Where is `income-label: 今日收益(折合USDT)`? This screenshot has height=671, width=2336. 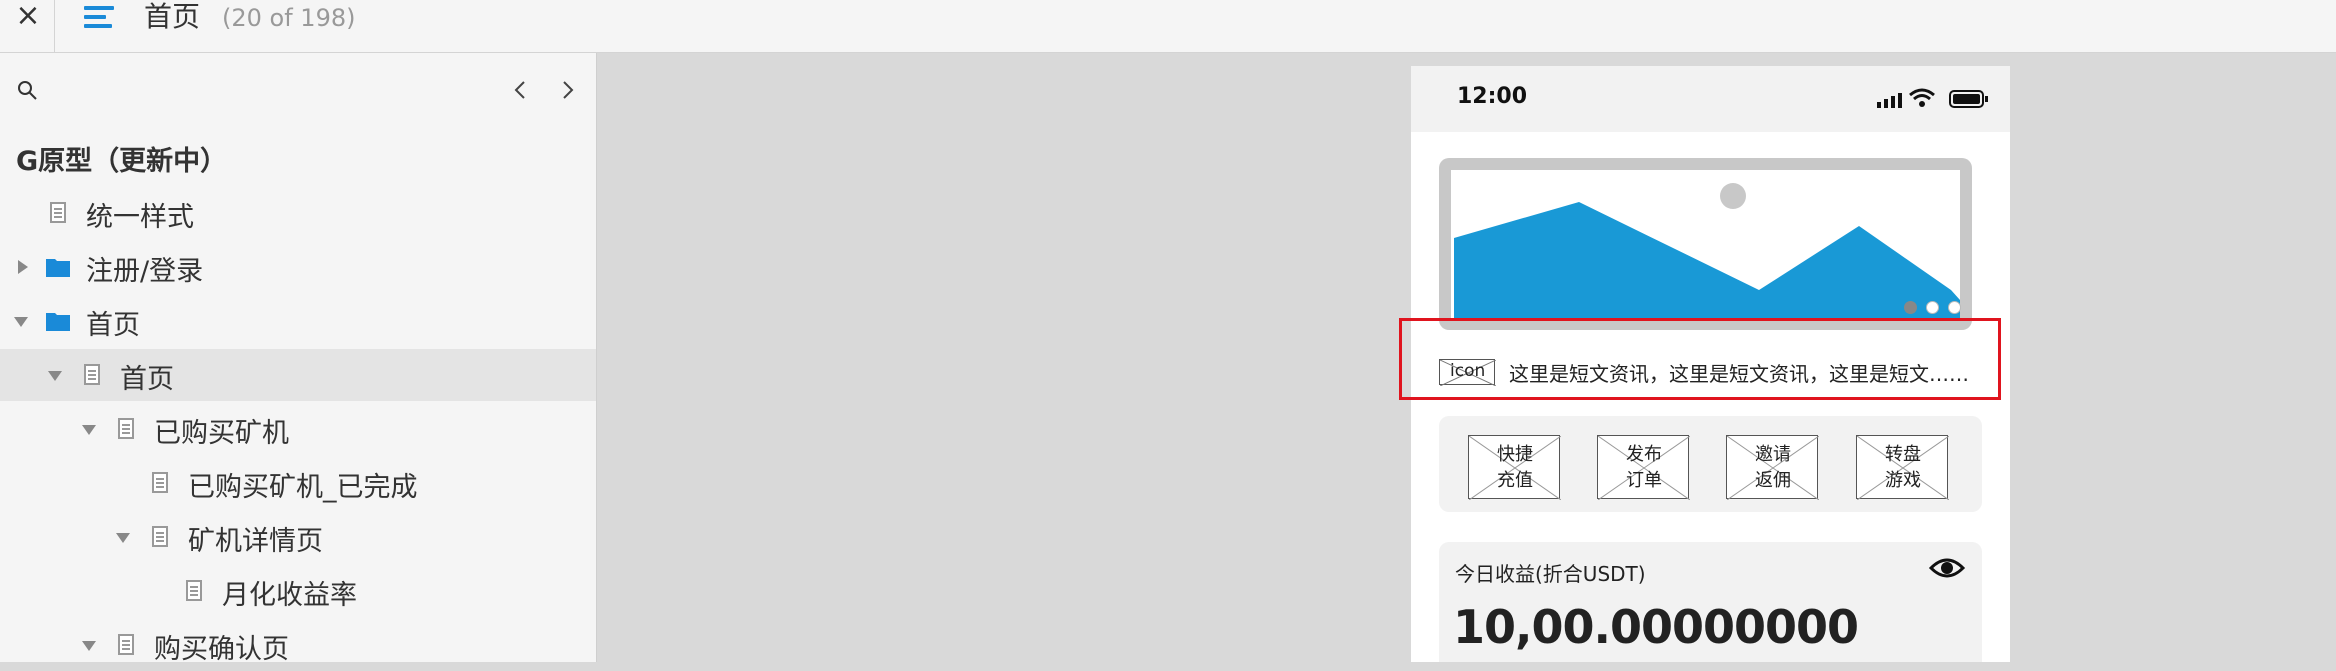 income-label: 今日收益(折合USDT) is located at coordinates (1550, 574).